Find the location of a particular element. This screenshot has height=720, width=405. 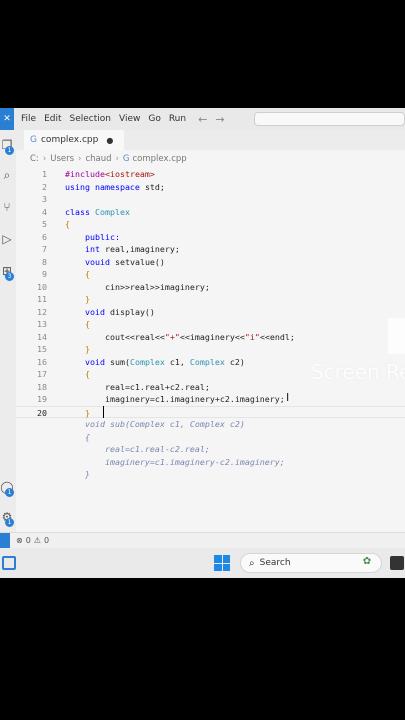

code-line: 2 using namespace std; is located at coordinates (210, 187).